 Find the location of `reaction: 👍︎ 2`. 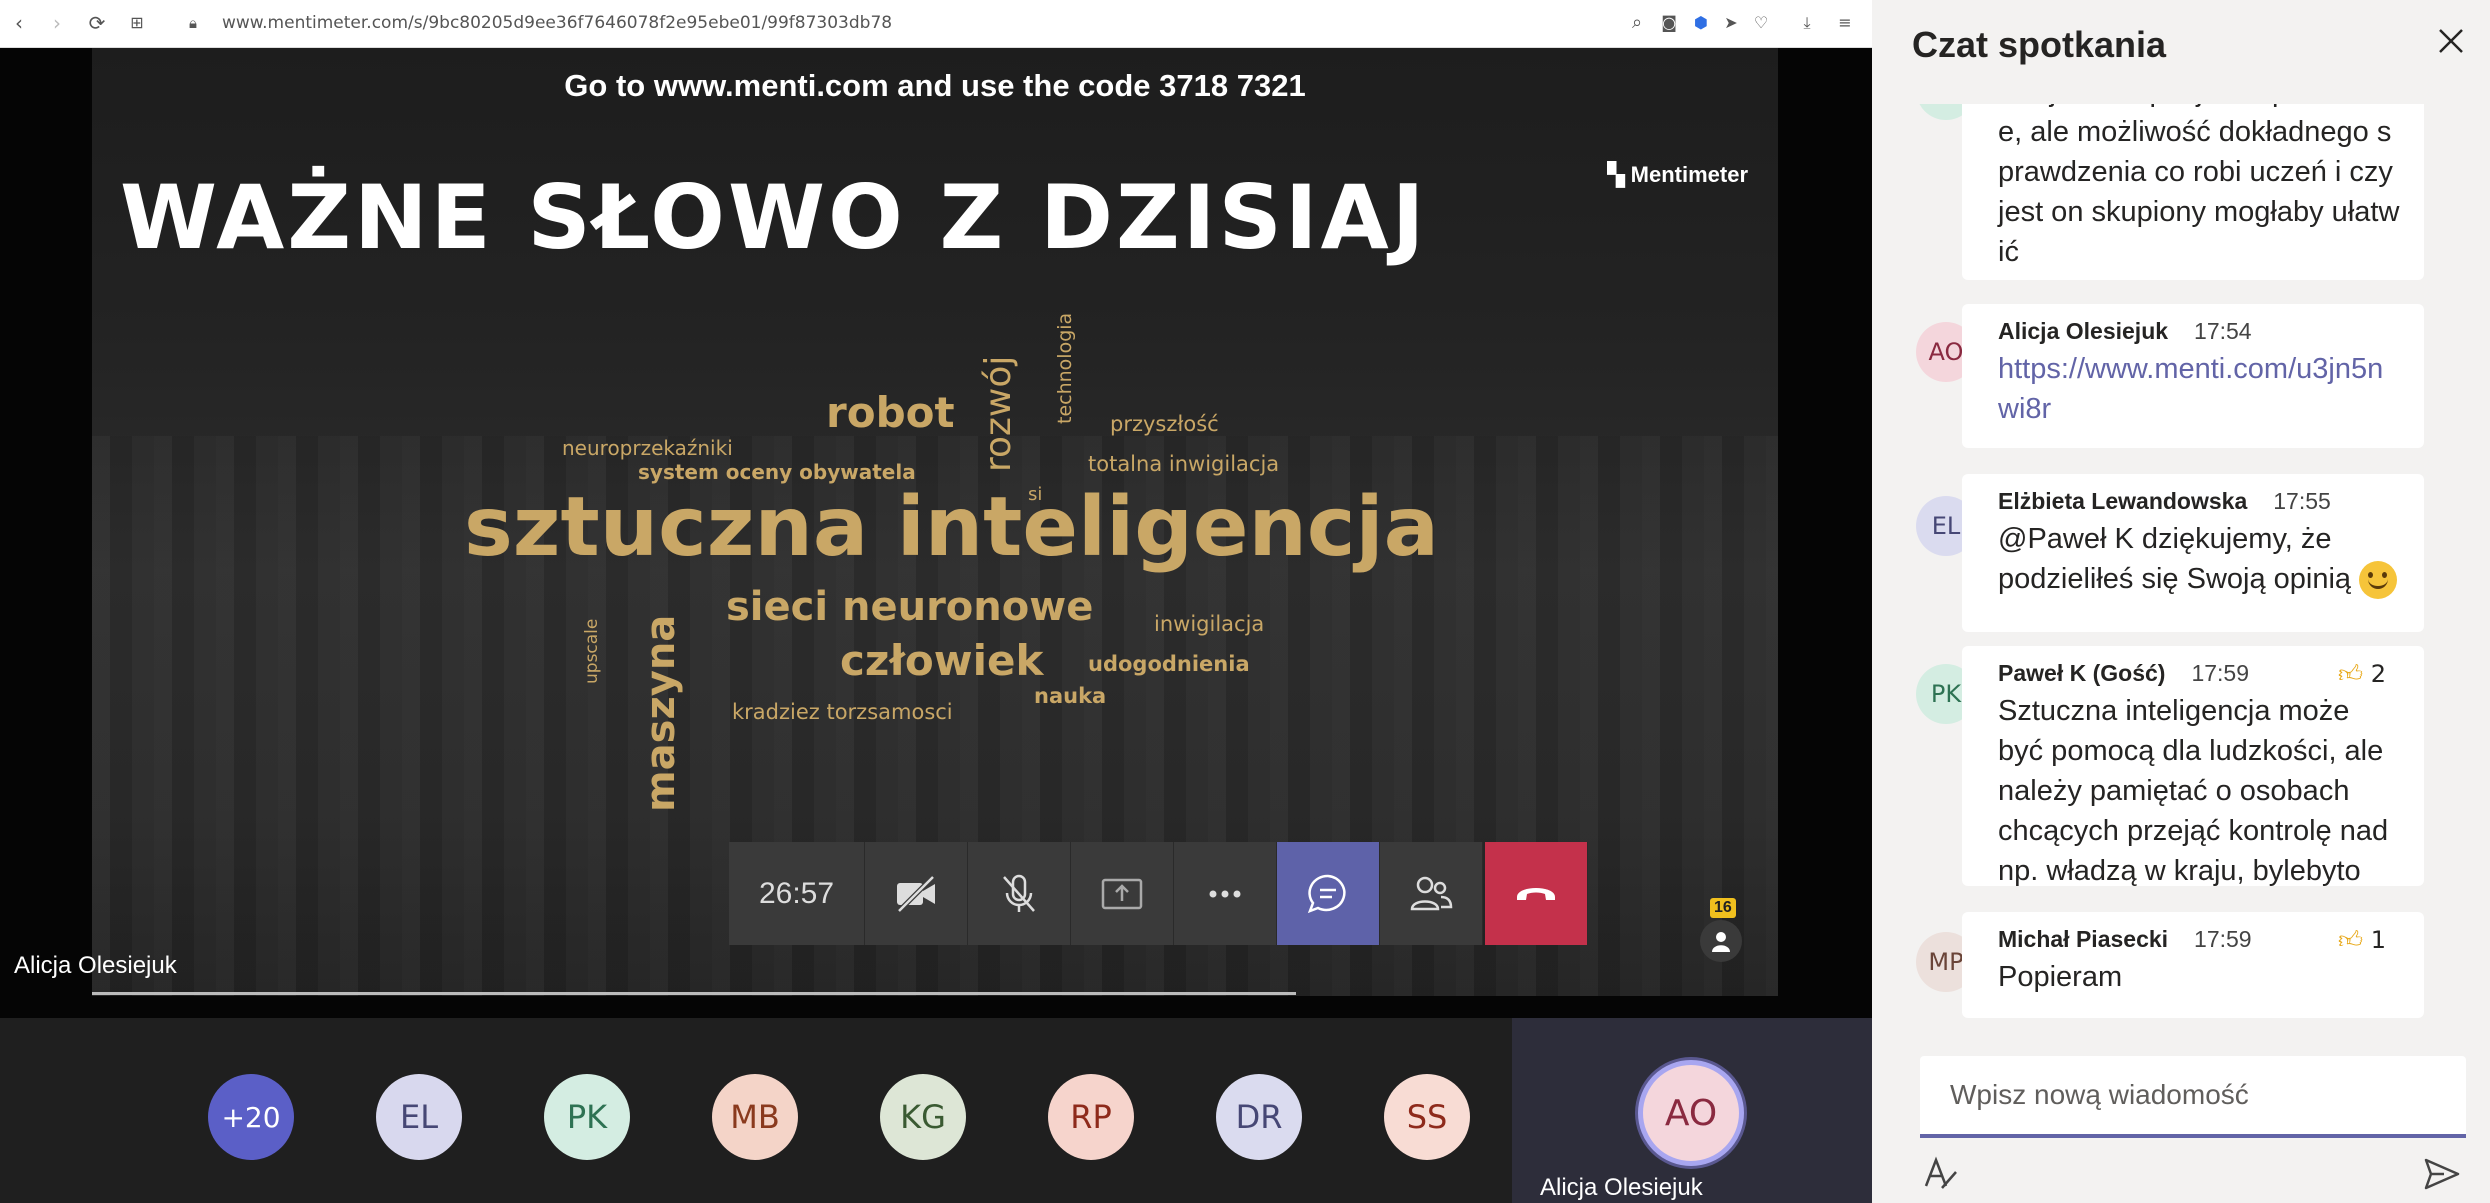

reaction: 👍︎ 2 is located at coordinates (2362, 674).